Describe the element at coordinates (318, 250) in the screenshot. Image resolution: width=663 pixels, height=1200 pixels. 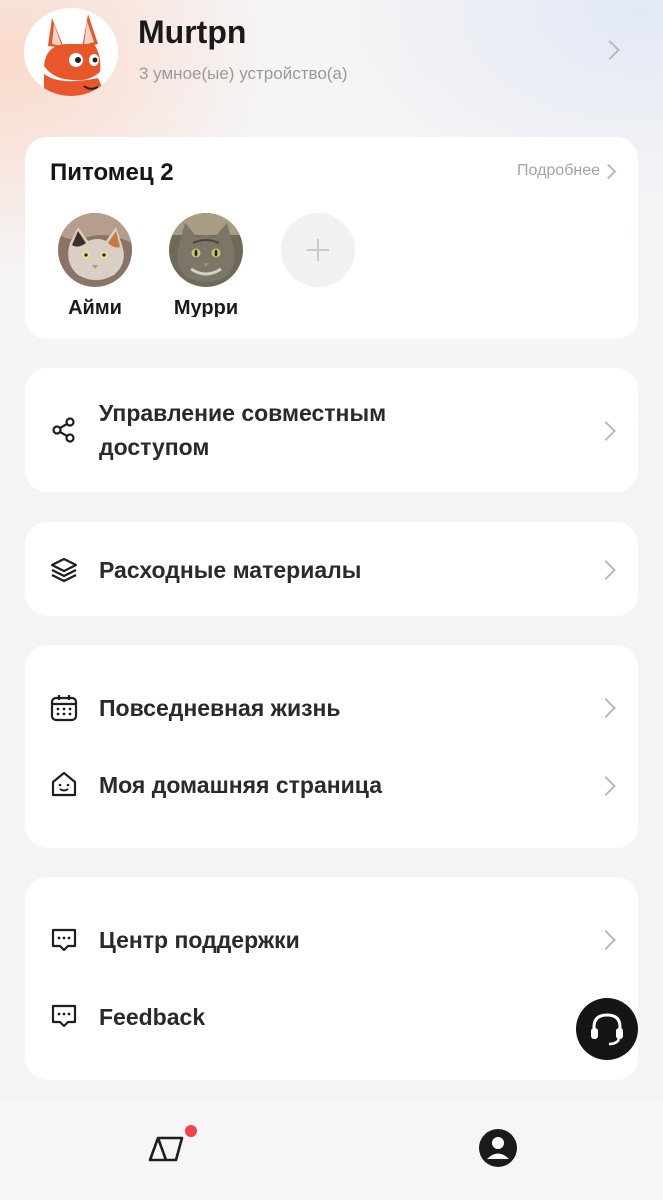
I see `add-pet-button` at that location.